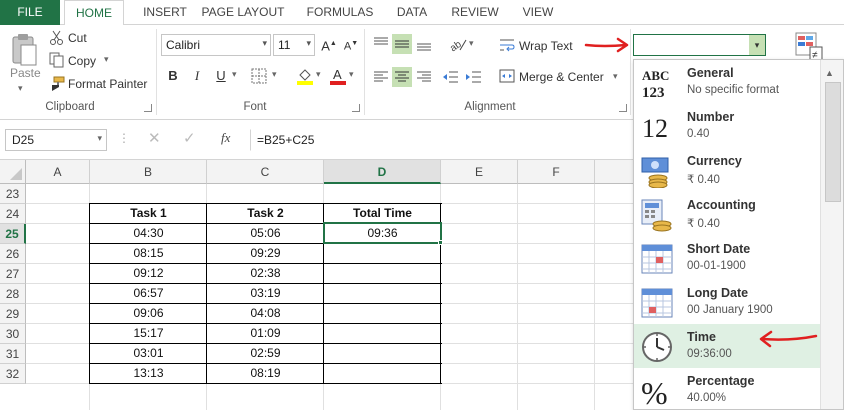  What do you see at coordinates (30, 12) in the screenshot?
I see `tab-file: FILE` at bounding box center [30, 12].